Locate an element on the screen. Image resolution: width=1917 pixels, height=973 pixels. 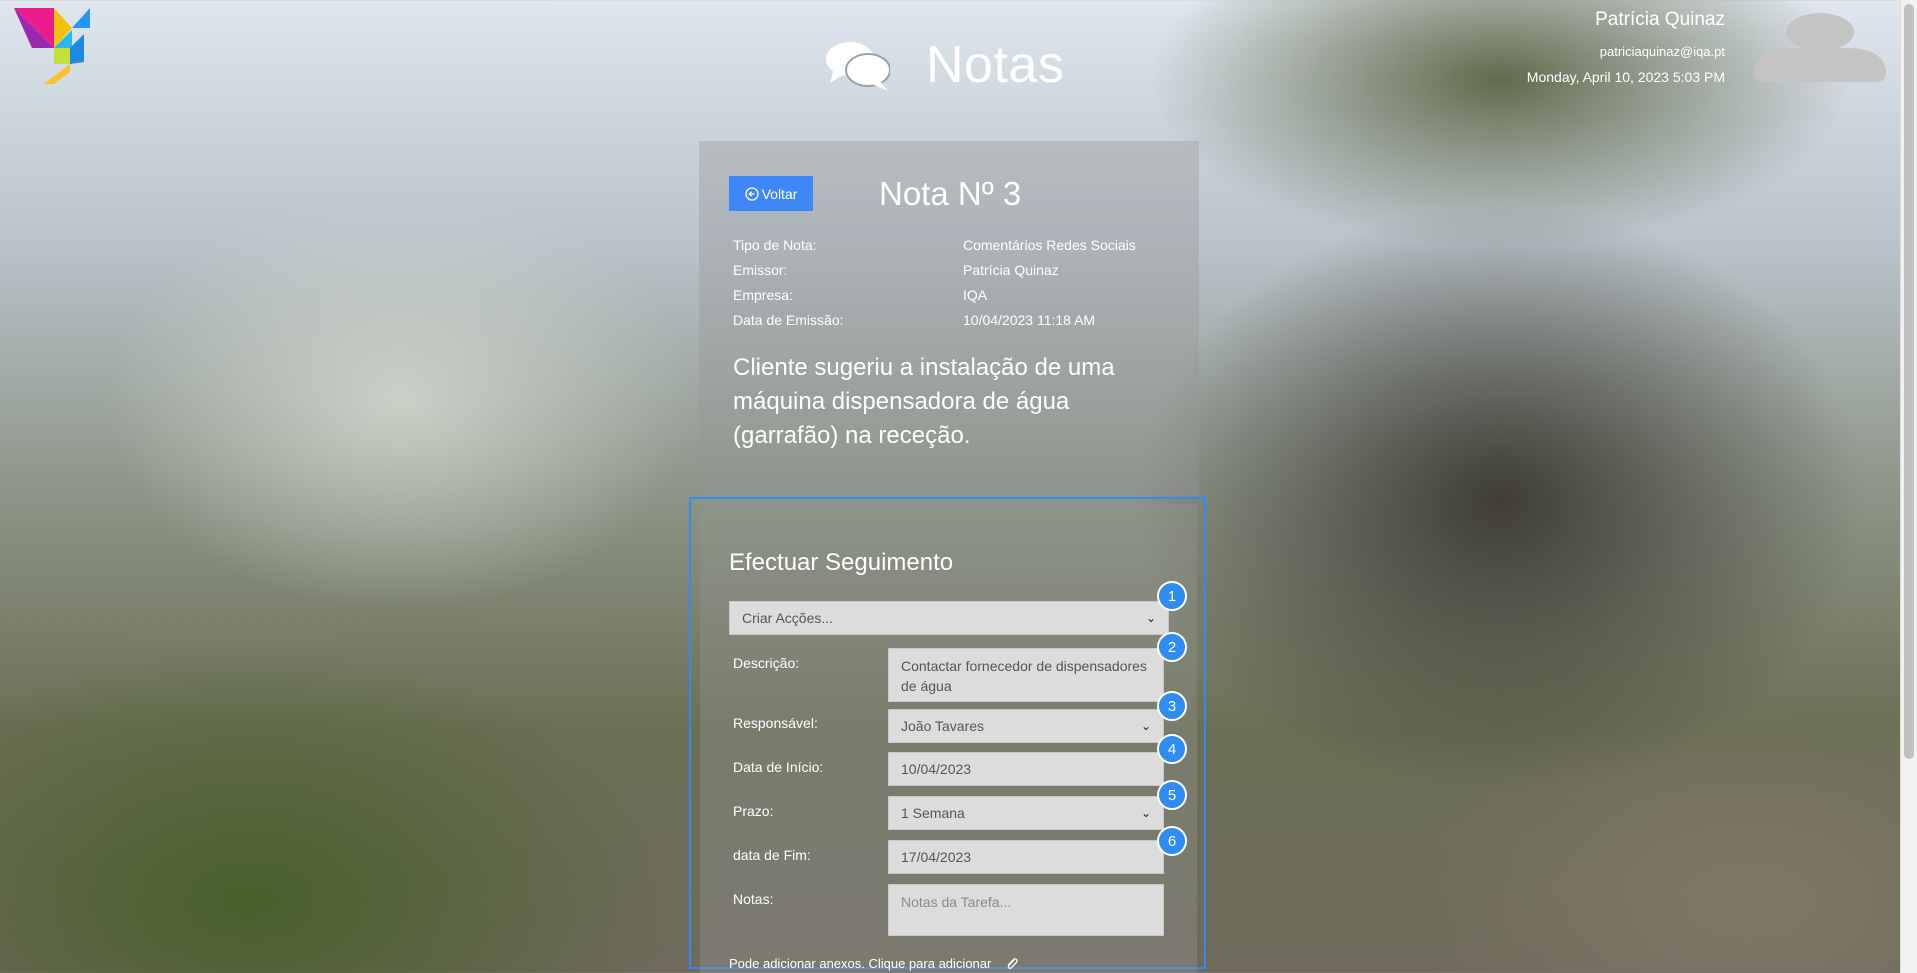
back-button-label: Voltar is located at coordinates (779, 193).